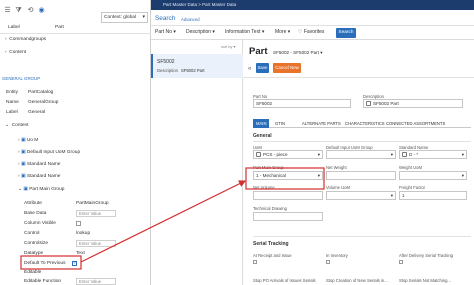 The height and width of the screenshot is (285, 474). What do you see at coordinates (337, 255) in the screenshot?
I see `in-inventory-label: In Inventory` at bounding box center [337, 255].